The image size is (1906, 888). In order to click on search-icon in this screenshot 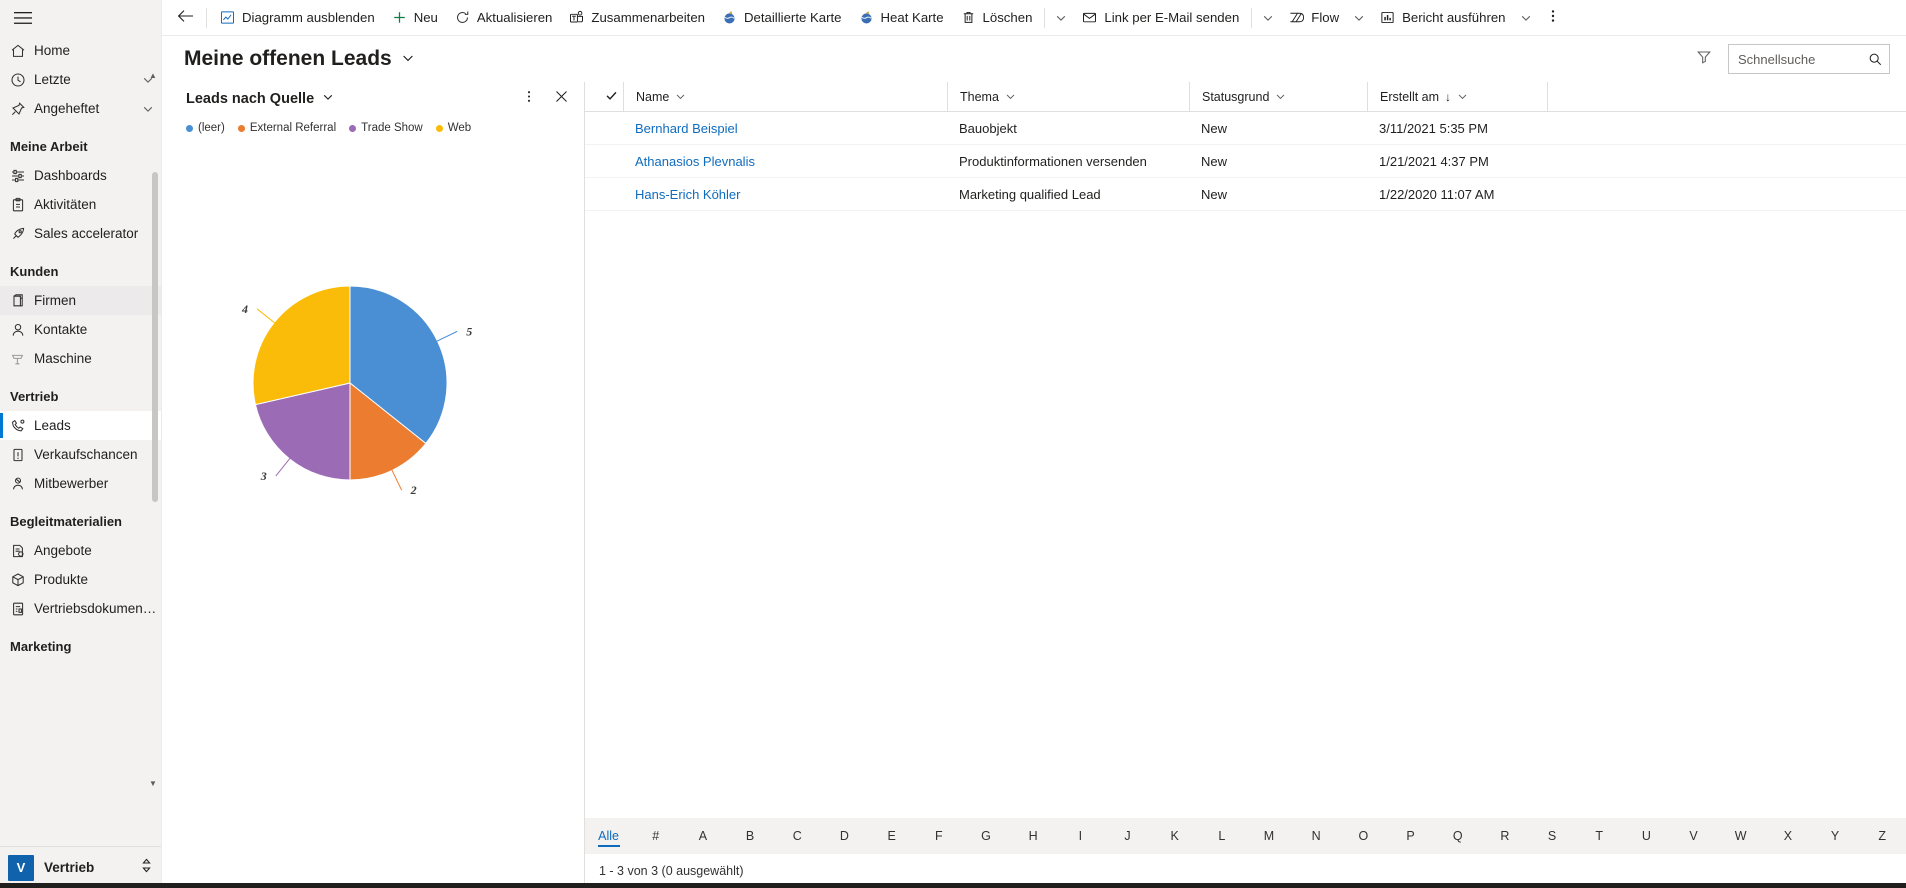, I will do `click(1875, 59)`.